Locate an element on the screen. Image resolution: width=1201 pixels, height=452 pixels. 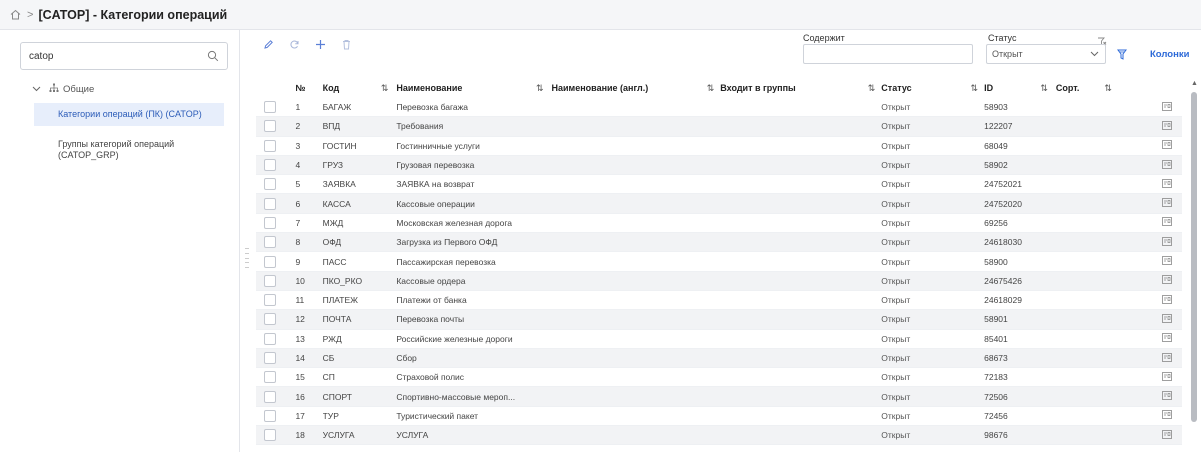
table-row: 2 ВПД Требования Открыт 122207 is located at coordinates (719, 127).